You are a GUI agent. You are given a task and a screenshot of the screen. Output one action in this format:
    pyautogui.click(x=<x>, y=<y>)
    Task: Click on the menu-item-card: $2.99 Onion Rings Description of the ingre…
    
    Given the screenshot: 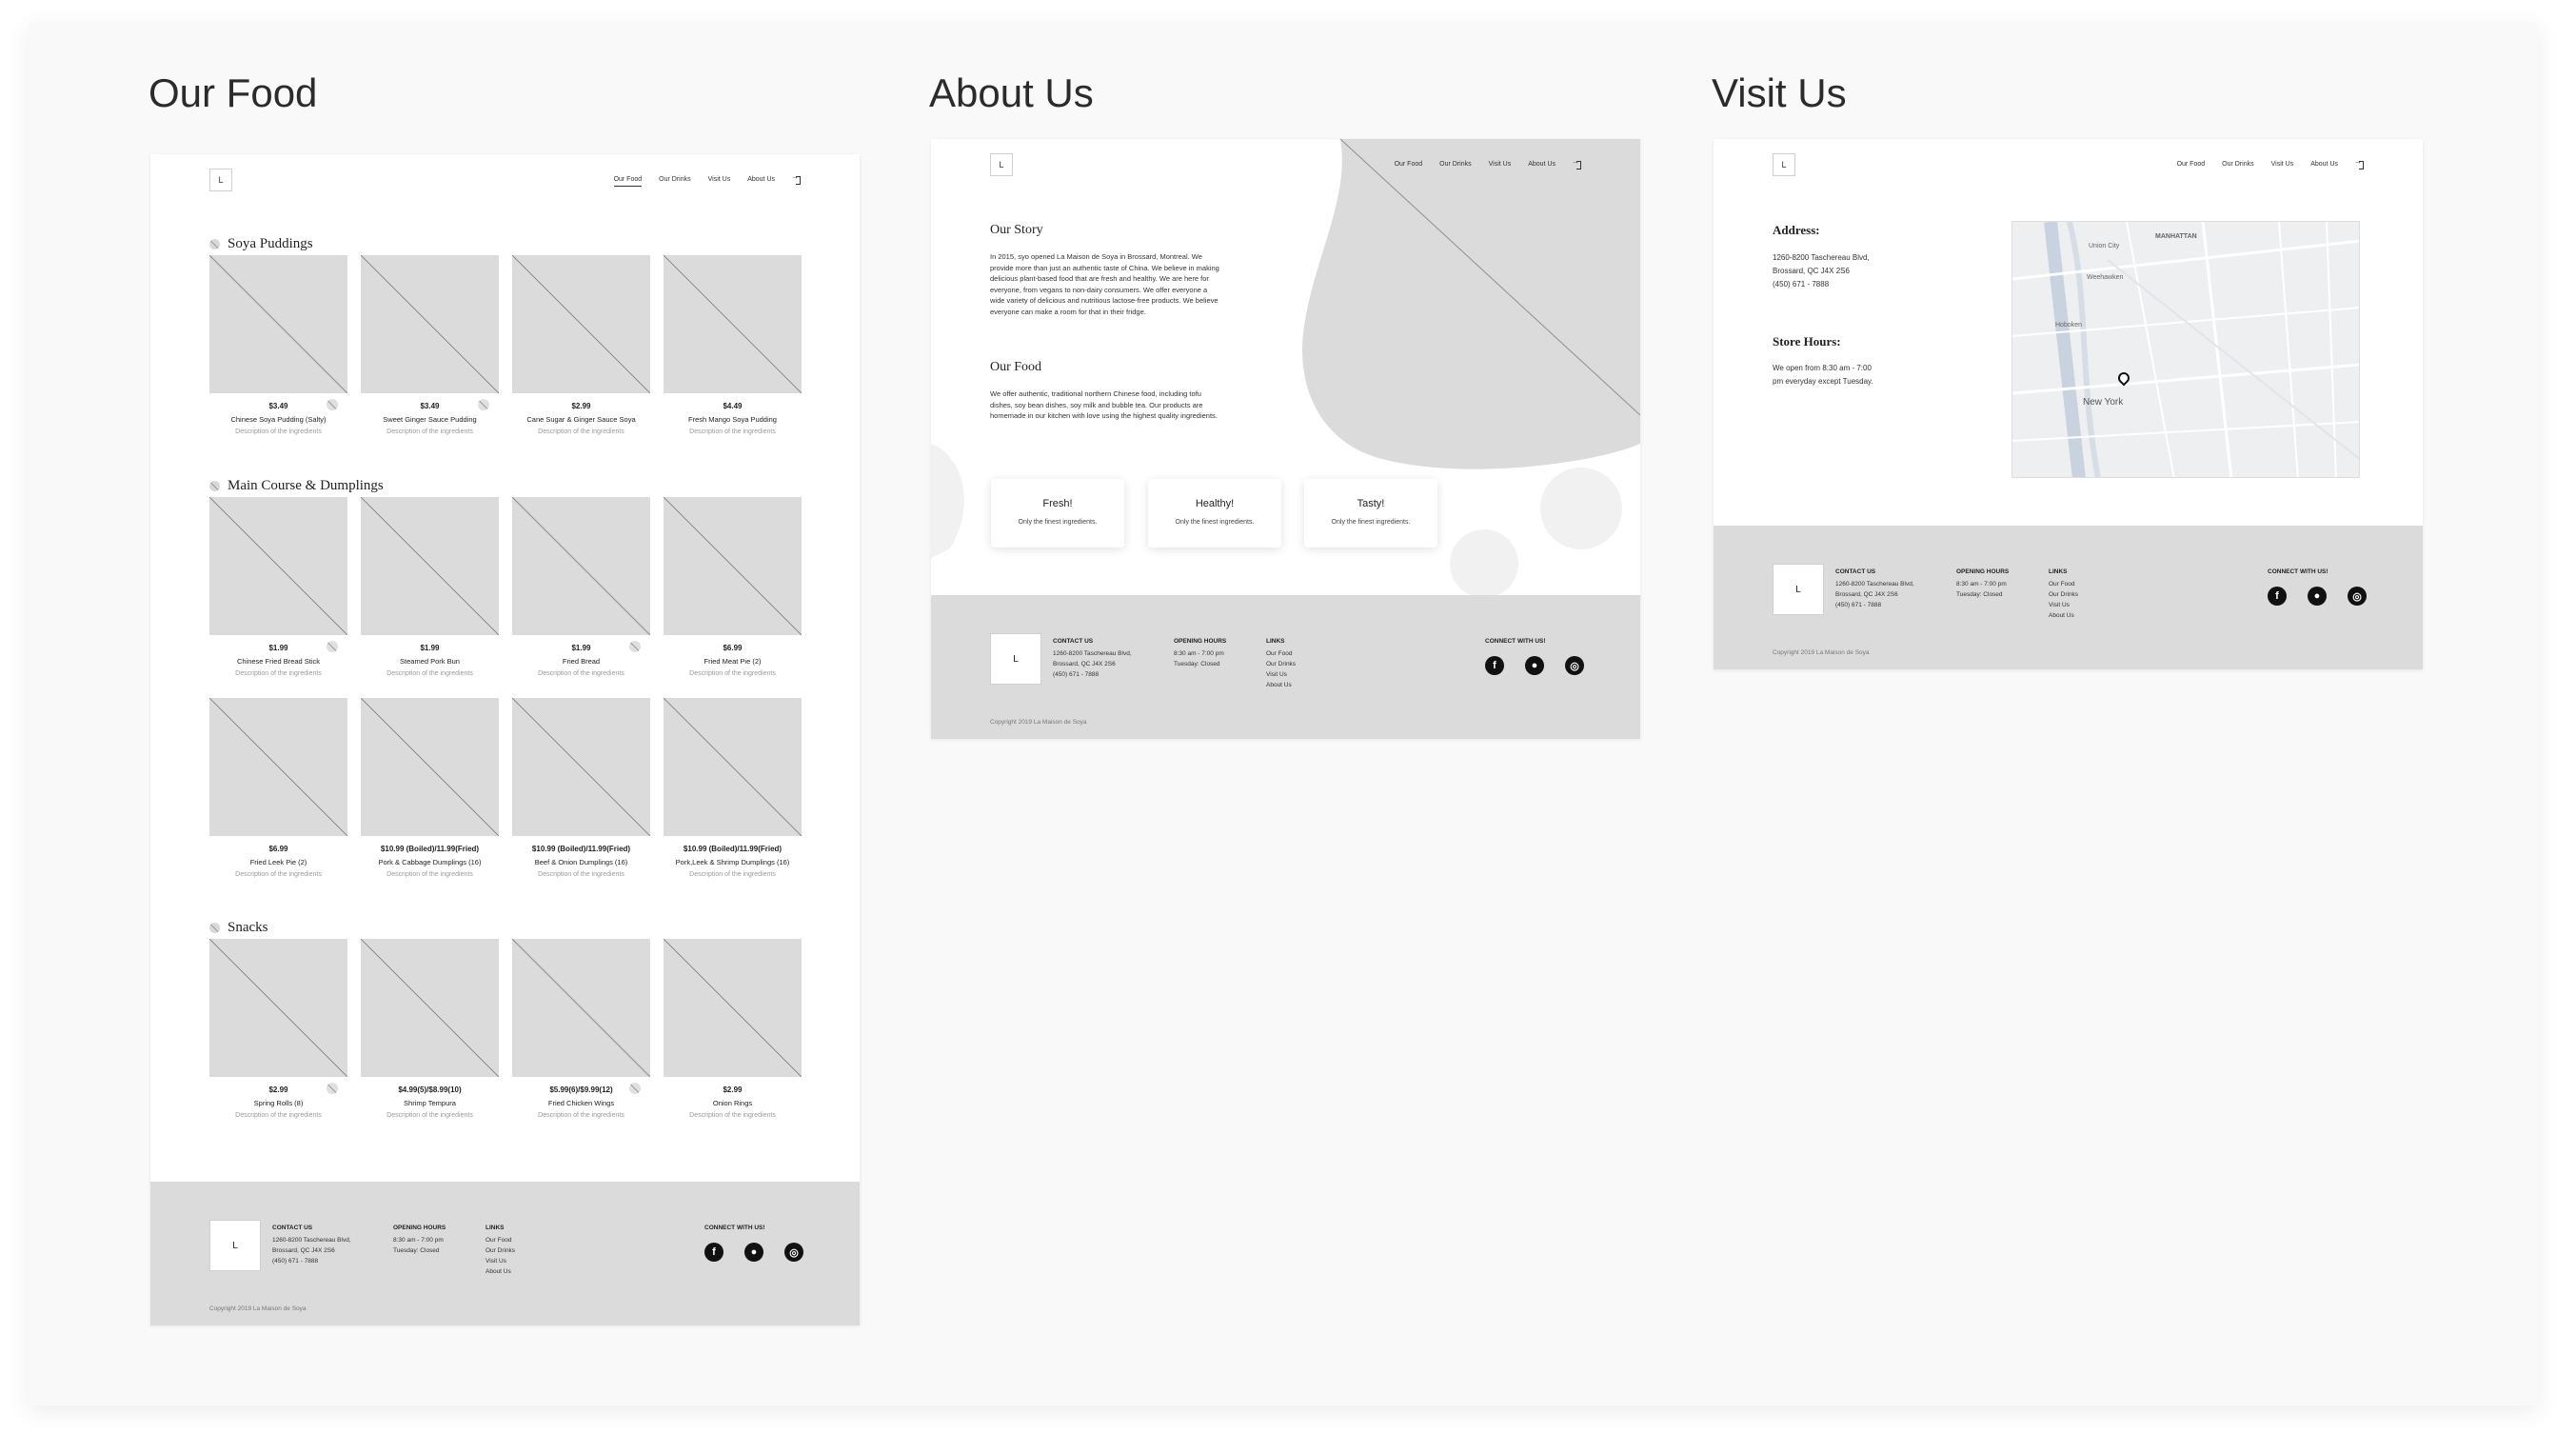 What is the action you would take?
    pyautogui.click(x=733, y=1029)
    